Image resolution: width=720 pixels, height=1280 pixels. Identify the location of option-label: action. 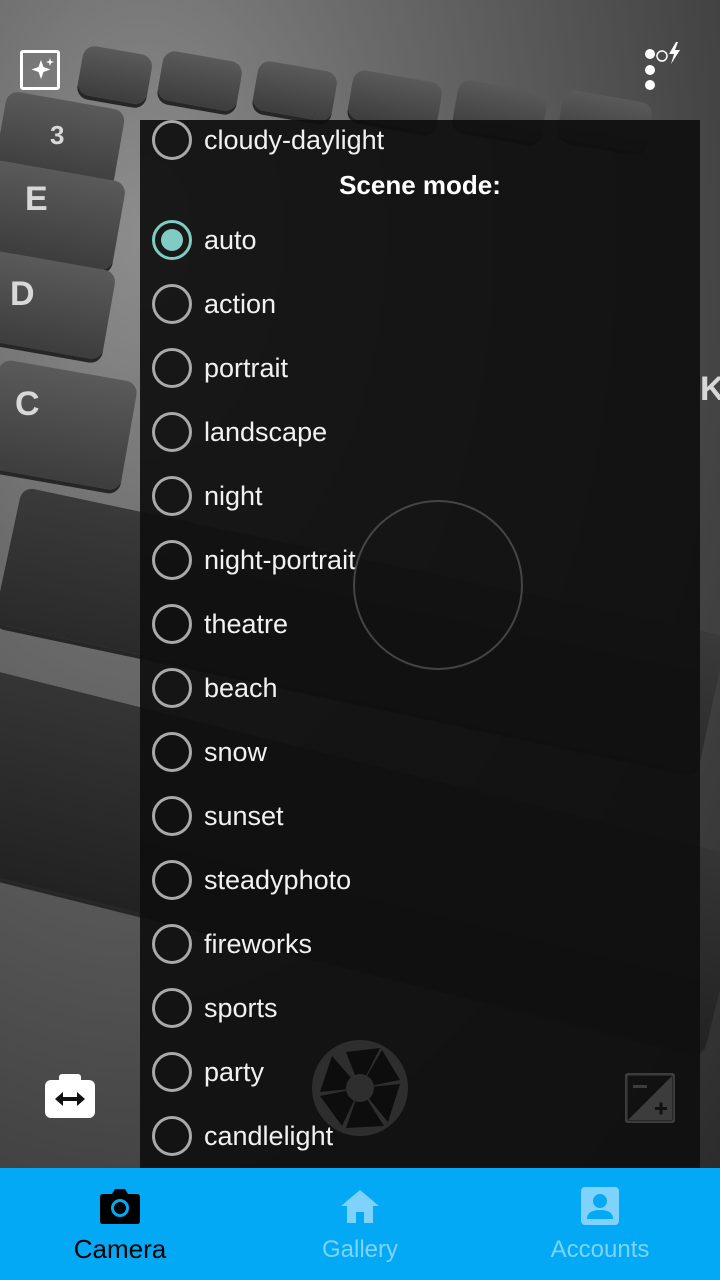
(240, 303).